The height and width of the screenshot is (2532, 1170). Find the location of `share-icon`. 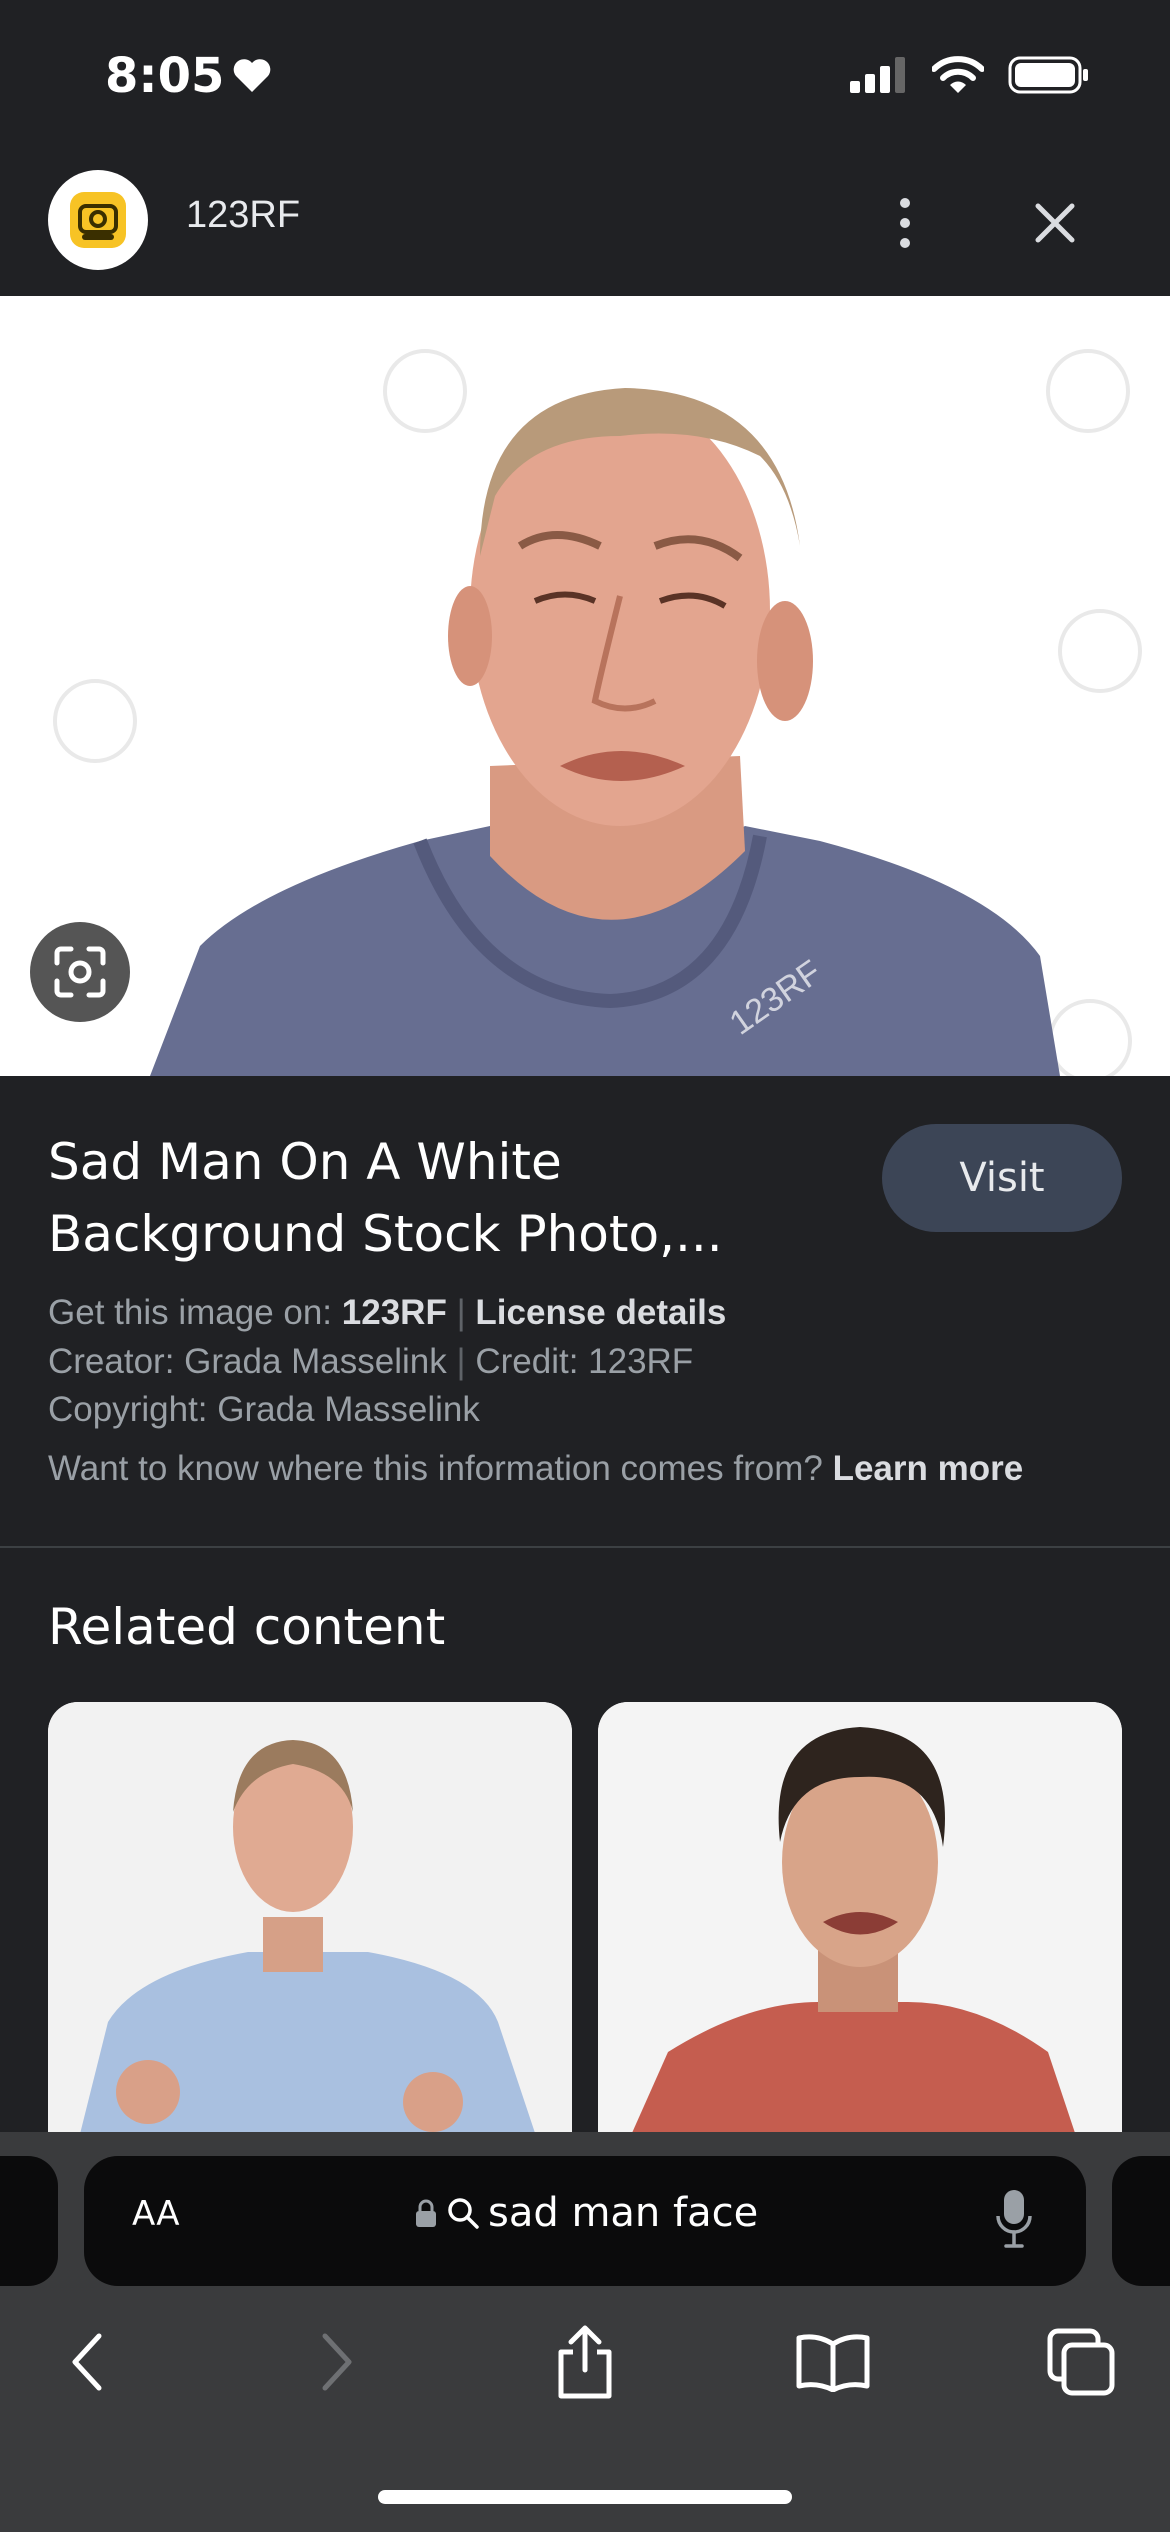

share-icon is located at coordinates (585, 2362).